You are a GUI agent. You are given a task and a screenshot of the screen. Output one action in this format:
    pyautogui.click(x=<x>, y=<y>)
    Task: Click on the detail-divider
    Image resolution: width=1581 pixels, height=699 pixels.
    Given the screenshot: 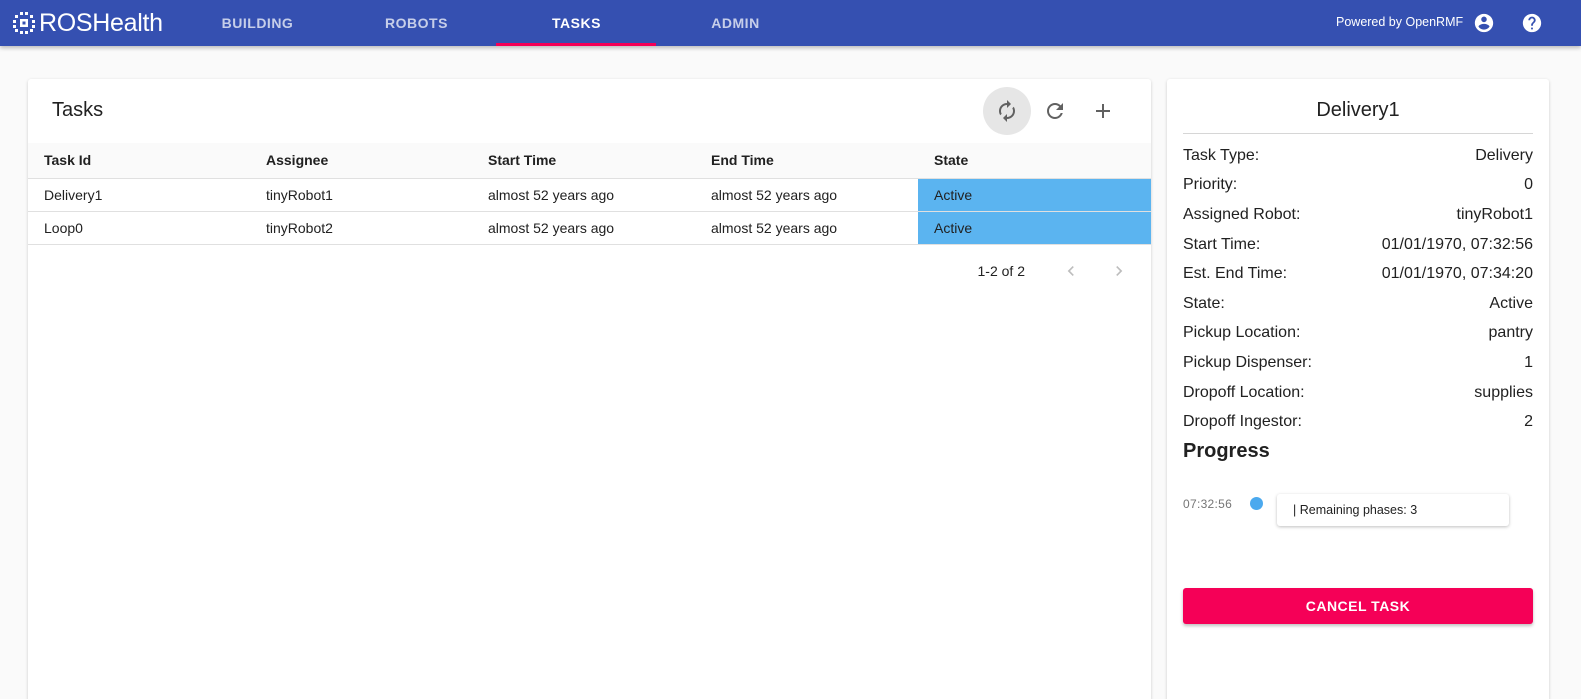 What is the action you would take?
    pyautogui.click(x=1358, y=133)
    